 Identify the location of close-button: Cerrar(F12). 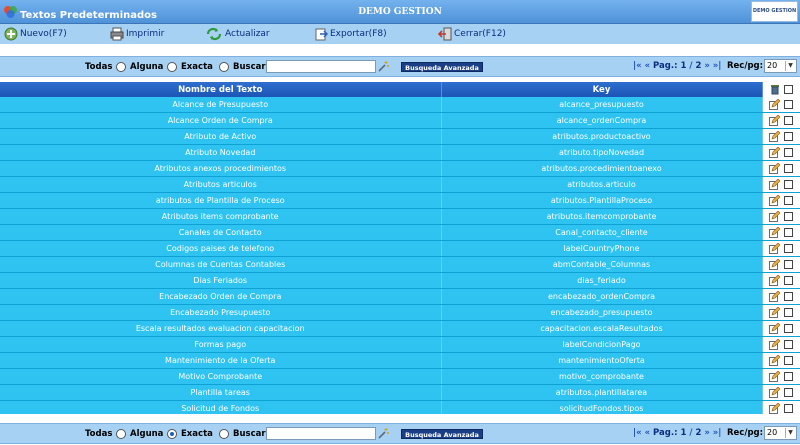
(472, 34).